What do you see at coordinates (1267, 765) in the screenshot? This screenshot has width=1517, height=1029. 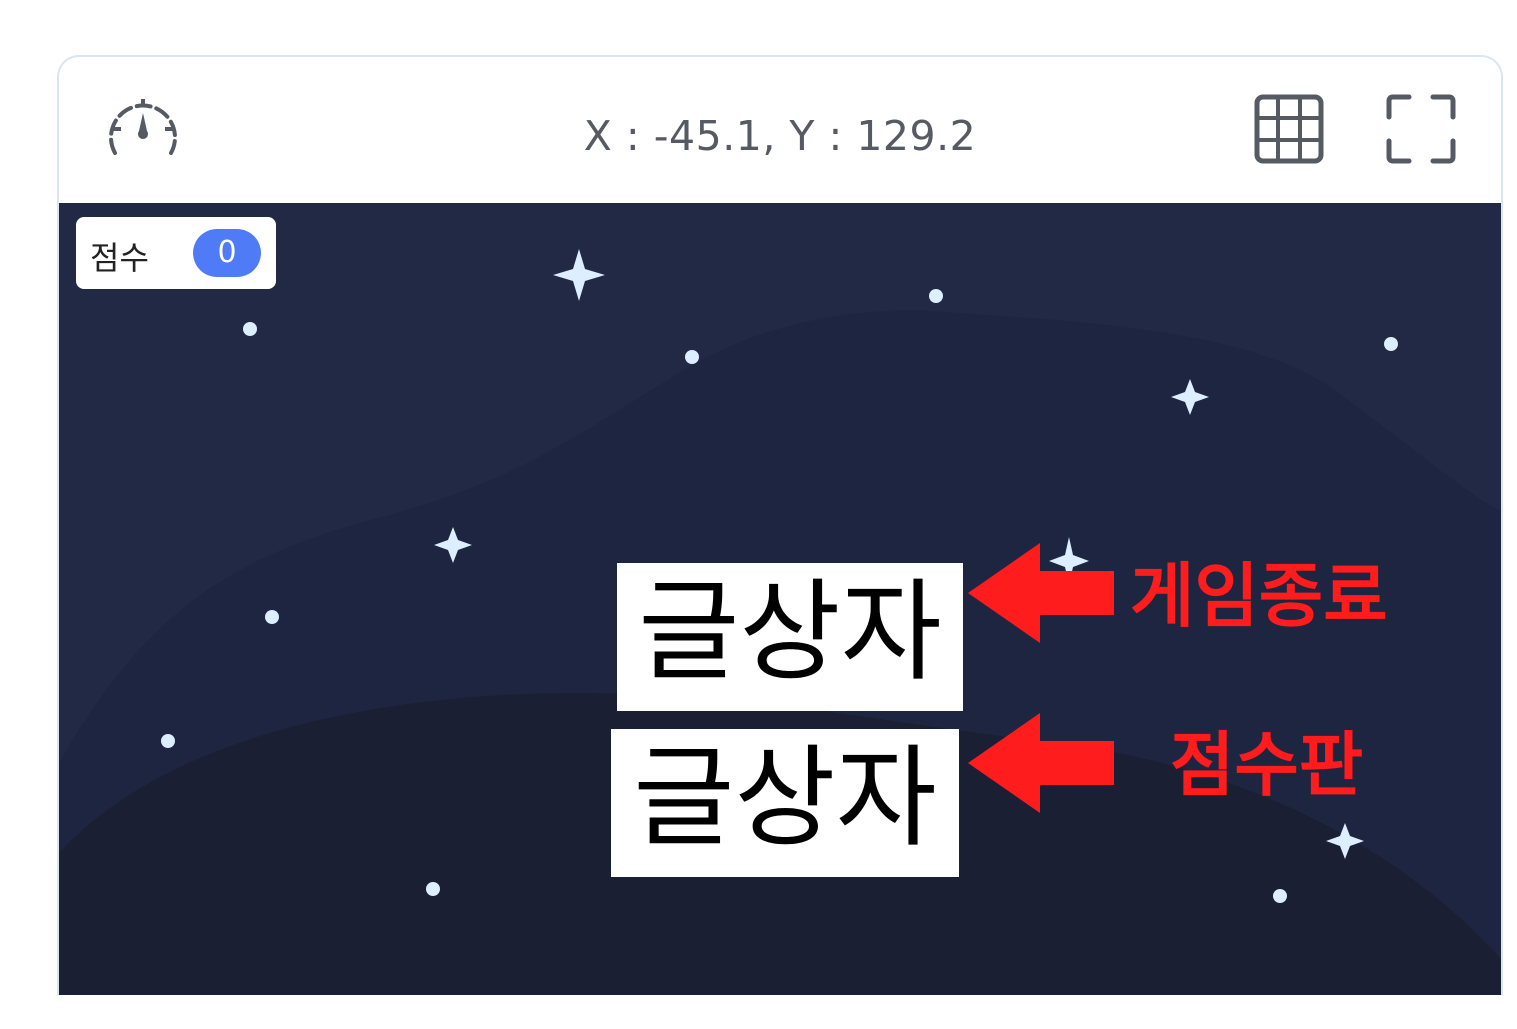 I see `annotation-scoreboard-label: 점수판` at bounding box center [1267, 765].